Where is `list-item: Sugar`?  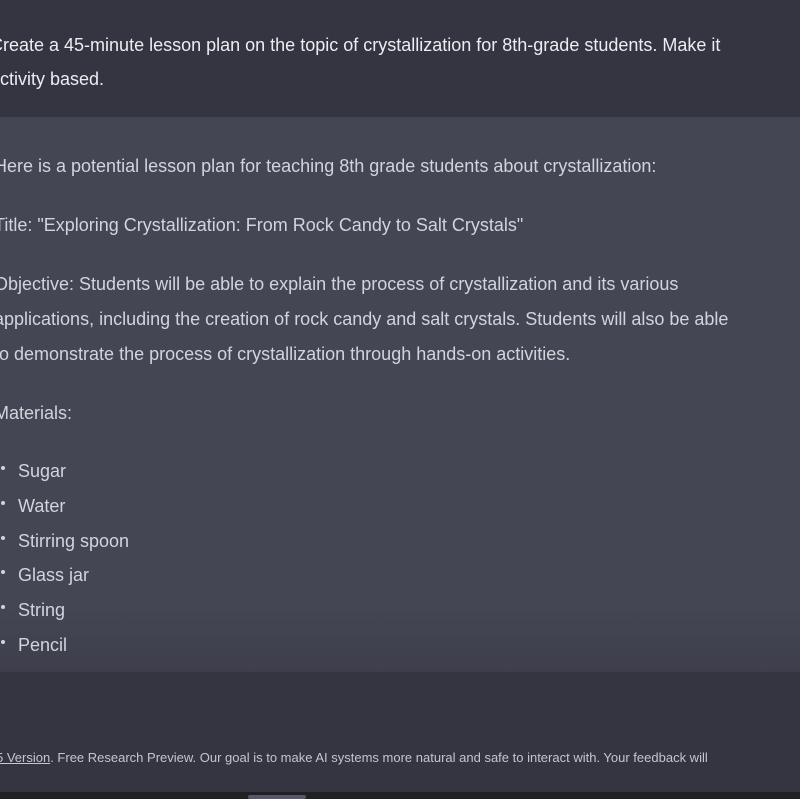
list-item: Sugar is located at coordinates (64, 471).